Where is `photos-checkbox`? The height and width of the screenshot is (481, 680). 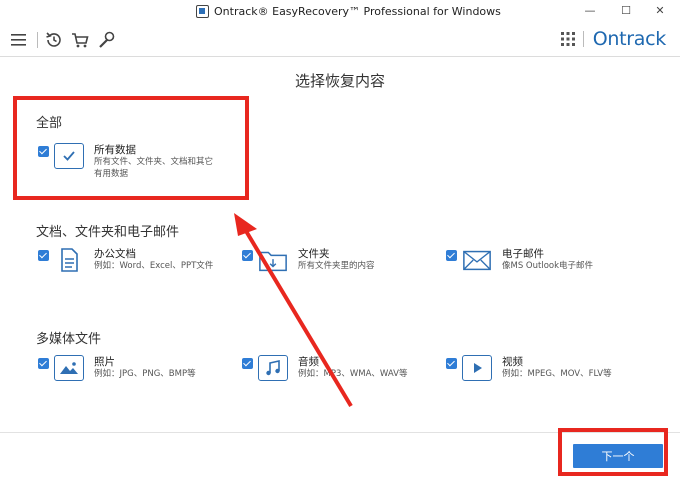 photos-checkbox is located at coordinates (43, 363).